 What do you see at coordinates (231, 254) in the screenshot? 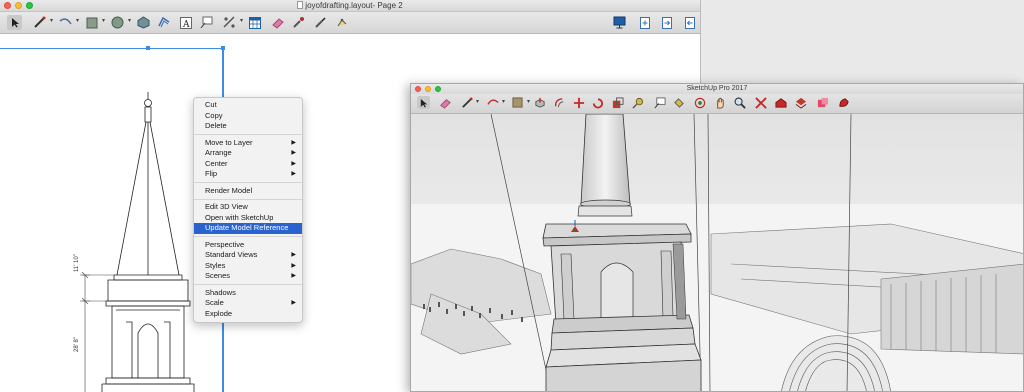
I see `menu-item-label: Standard Views` at bounding box center [231, 254].